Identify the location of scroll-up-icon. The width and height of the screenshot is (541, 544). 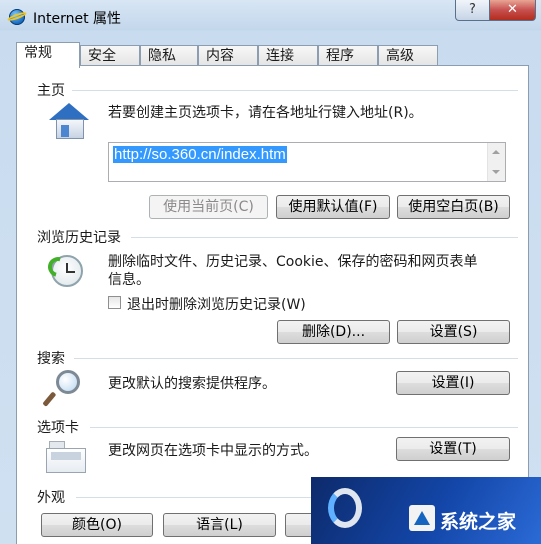
(496, 152).